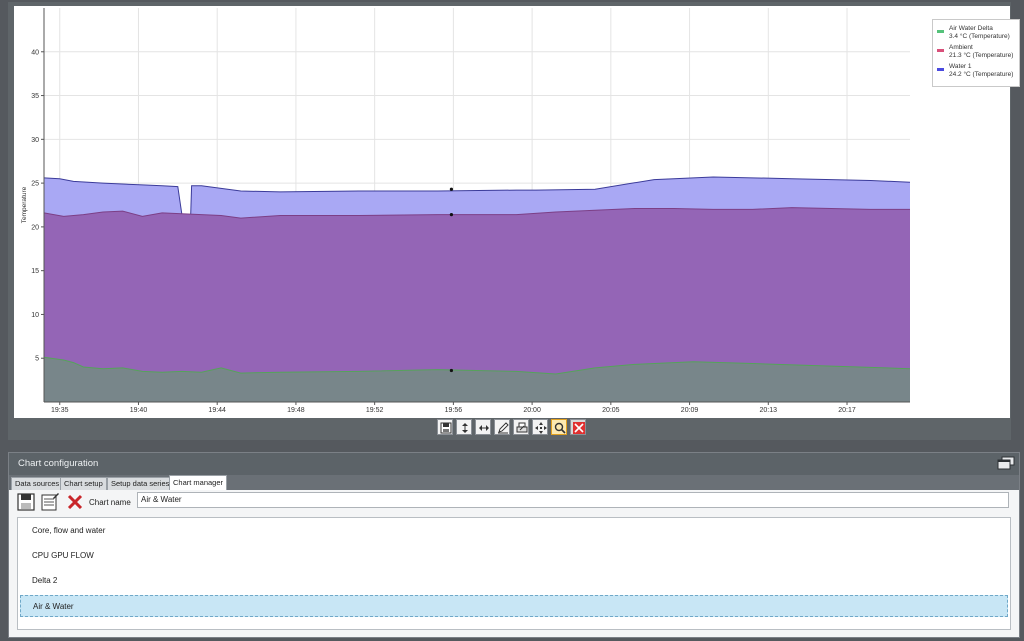 This screenshot has height=641, width=1024. What do you see at coordinates (540, 427) in the screenshot?
I see `move-chart-icon` at bounding box center [540, 427].